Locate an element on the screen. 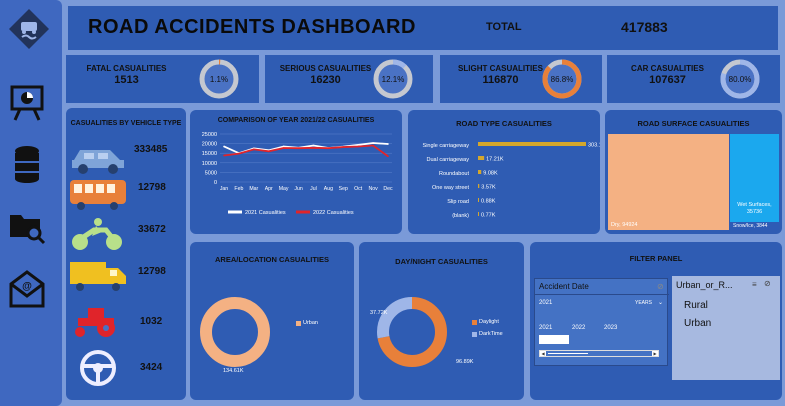 The width and height of the screenshot is (785, 406). folder-search-icon is located at coordinates (27, 226).